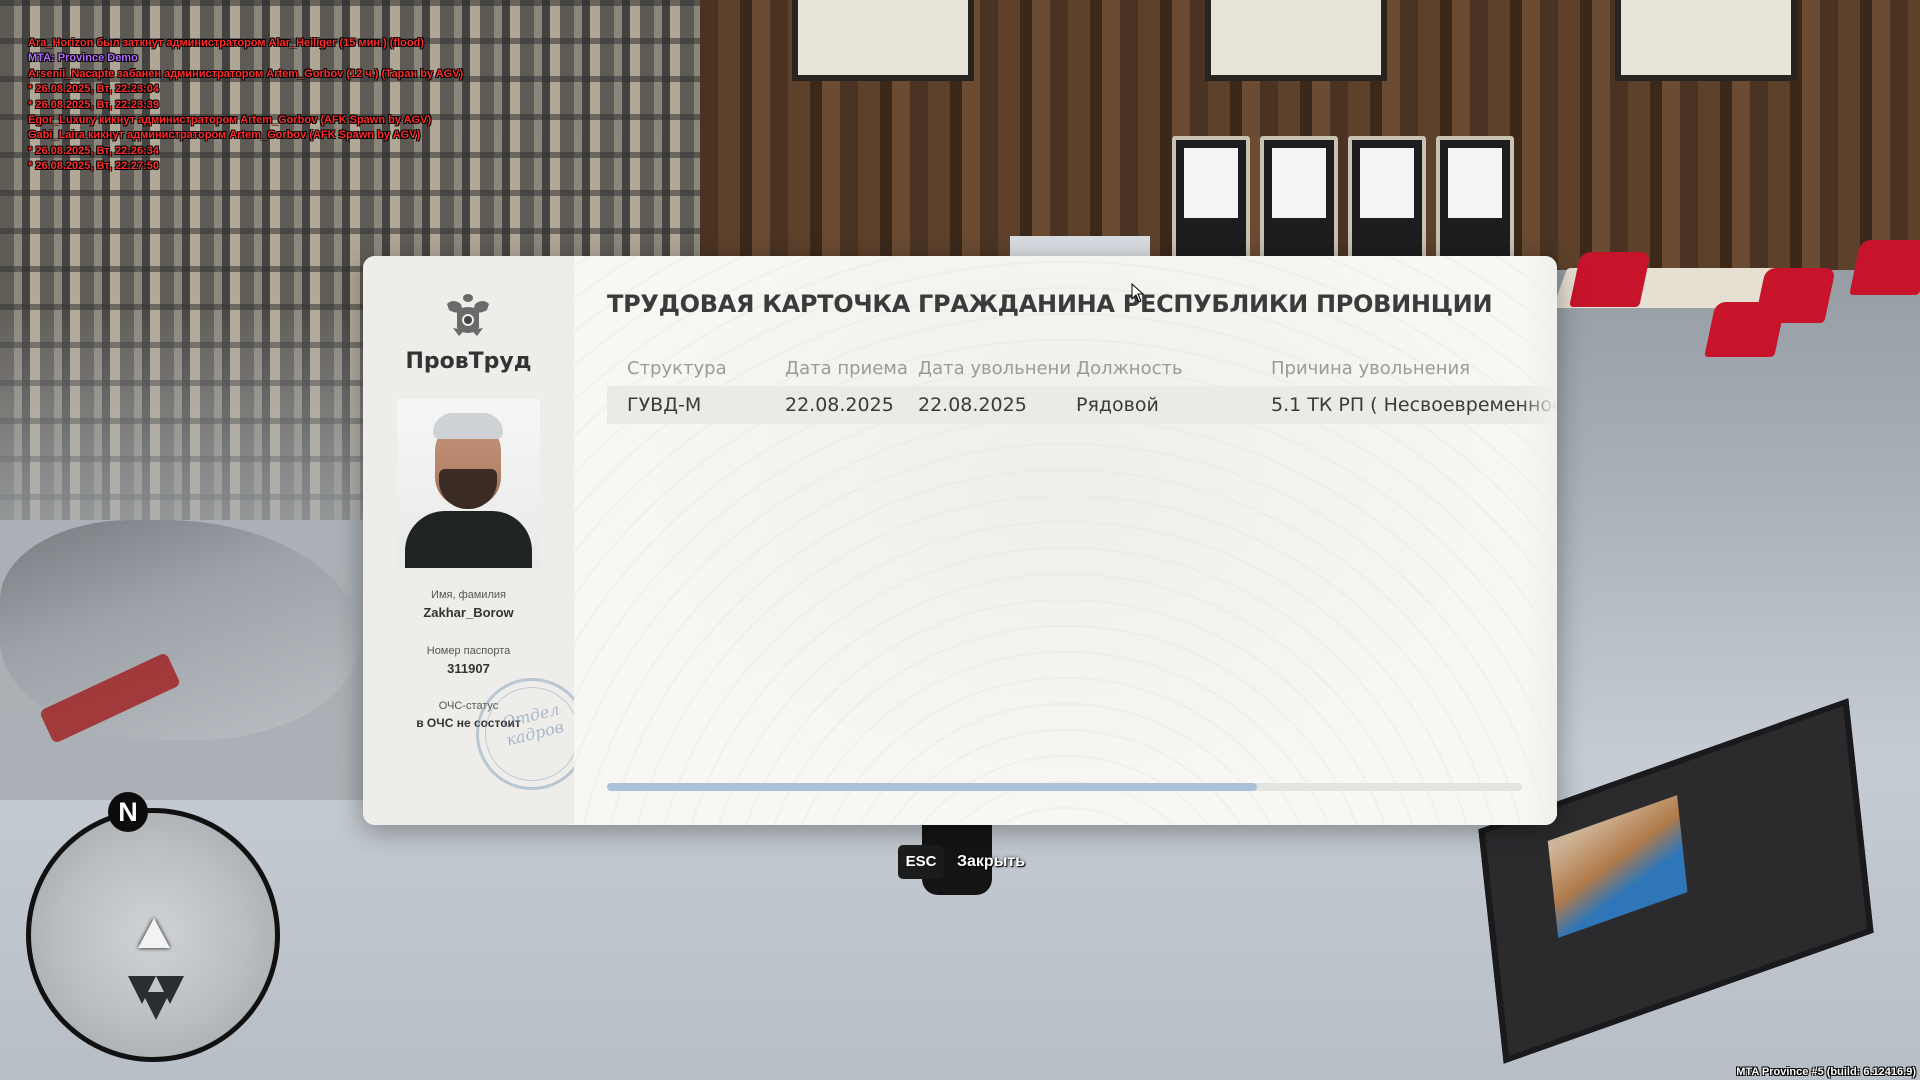 This screenshot has width=1920, height=1080. I want to click on horizontal-scrollbar, so click(1064, 787).